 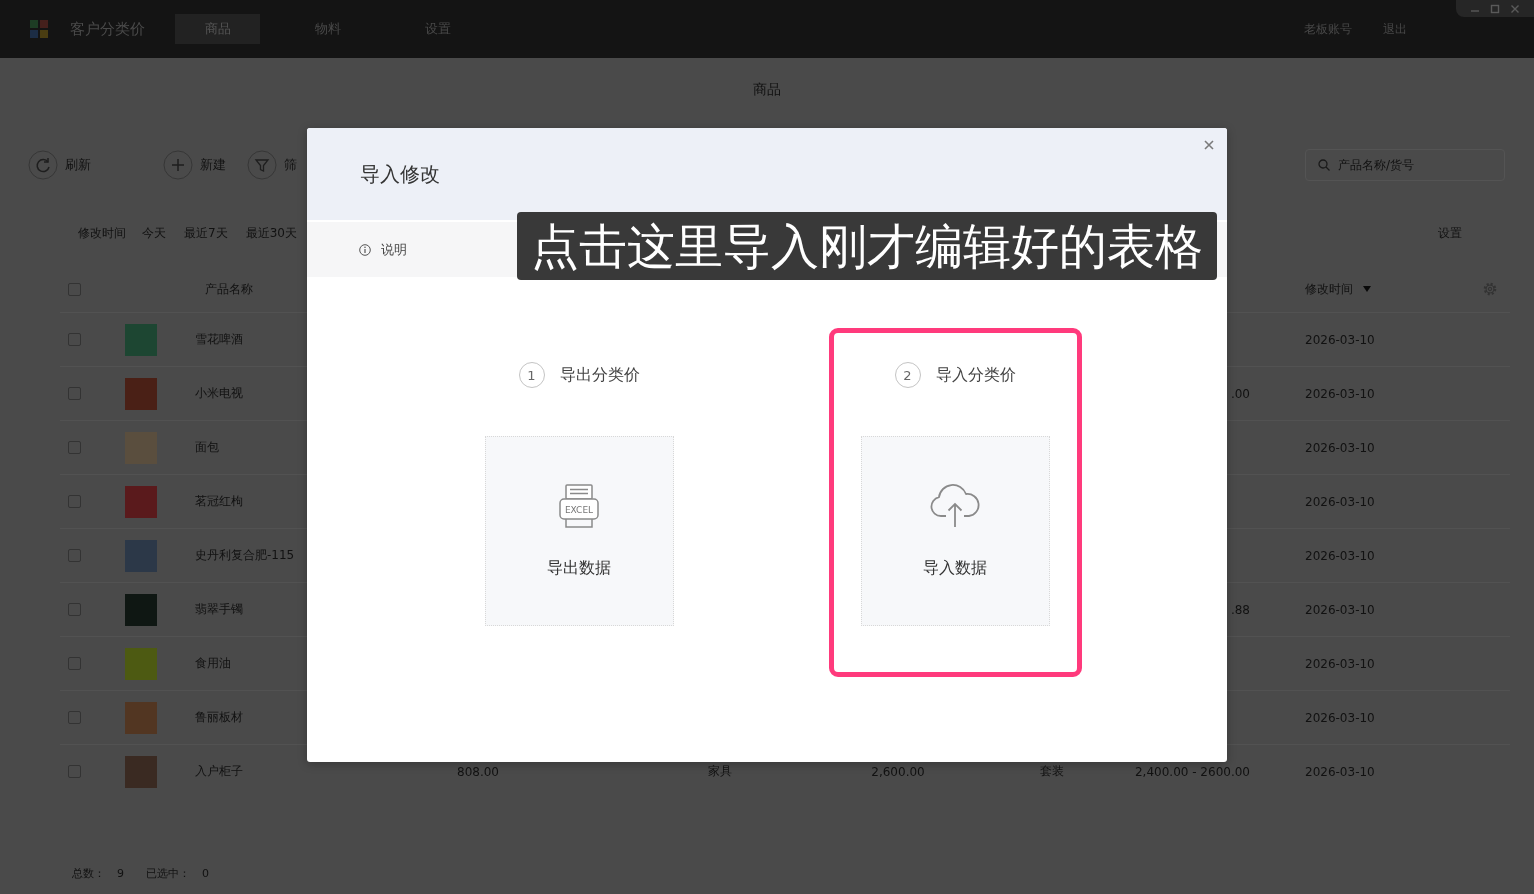 What do you see at coordinates (39, 29) in the screenshot?
I see `logo-icon` at bounding box center [39, 29].